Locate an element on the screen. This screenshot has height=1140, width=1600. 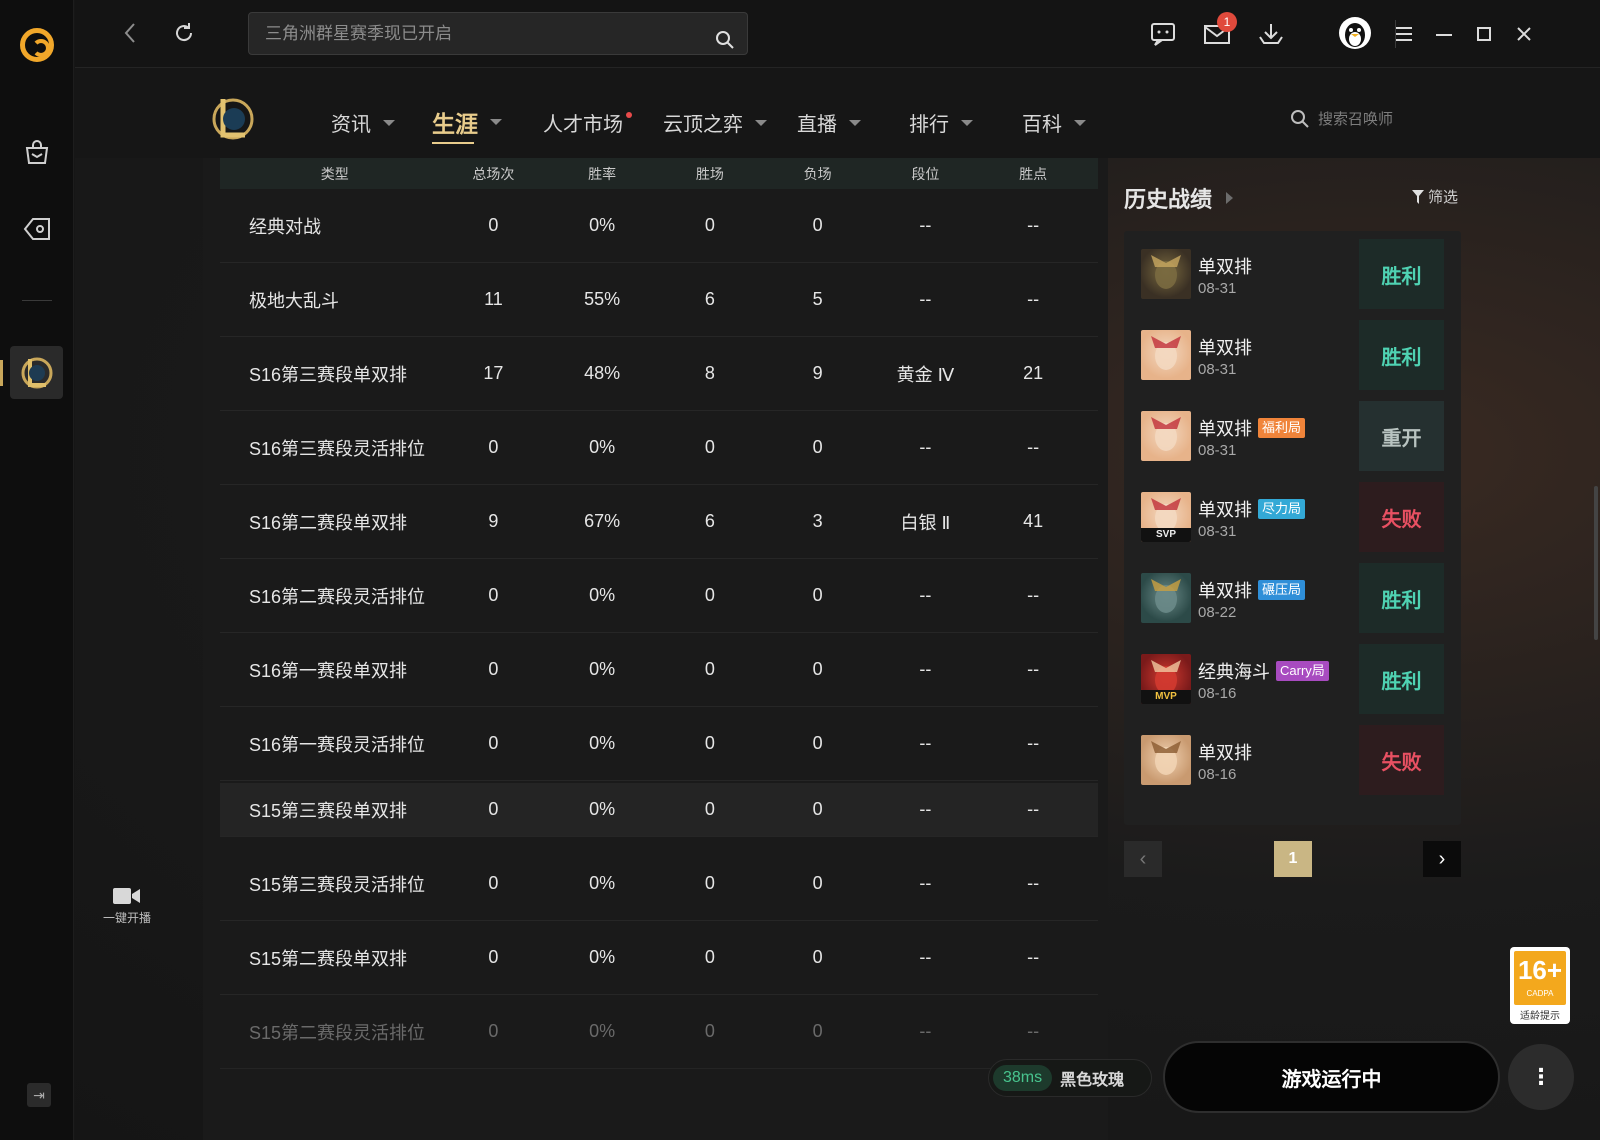
server-status: 38ms 黑色玫瑰 is located at coordinates (1070, 1078).